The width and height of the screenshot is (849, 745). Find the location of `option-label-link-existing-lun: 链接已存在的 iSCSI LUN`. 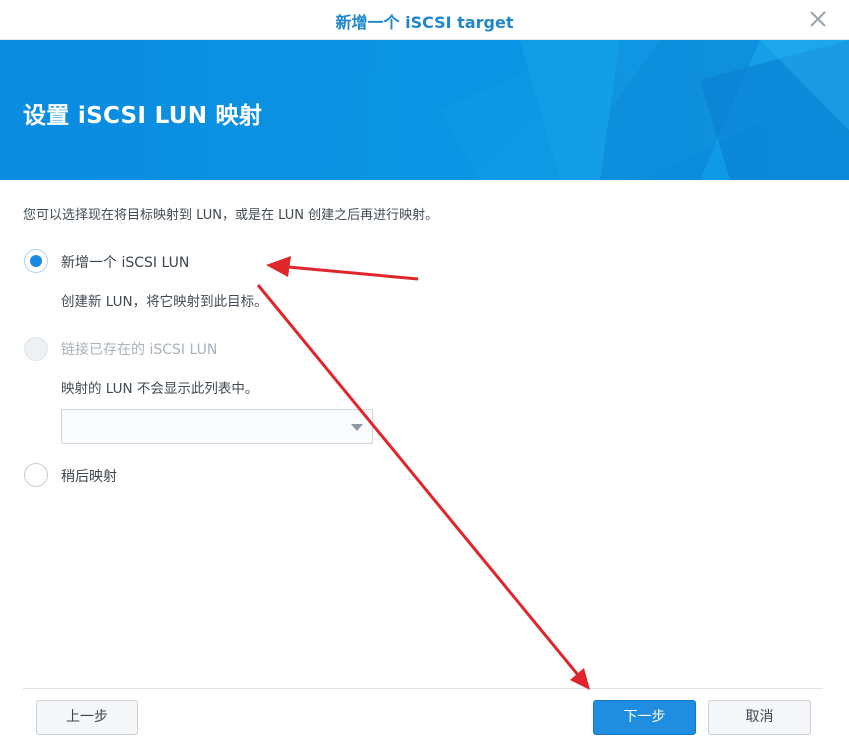

option-label-link-existing-lun: 链接已存在的 iSCSI LUN is located at coordinates (139, 350).